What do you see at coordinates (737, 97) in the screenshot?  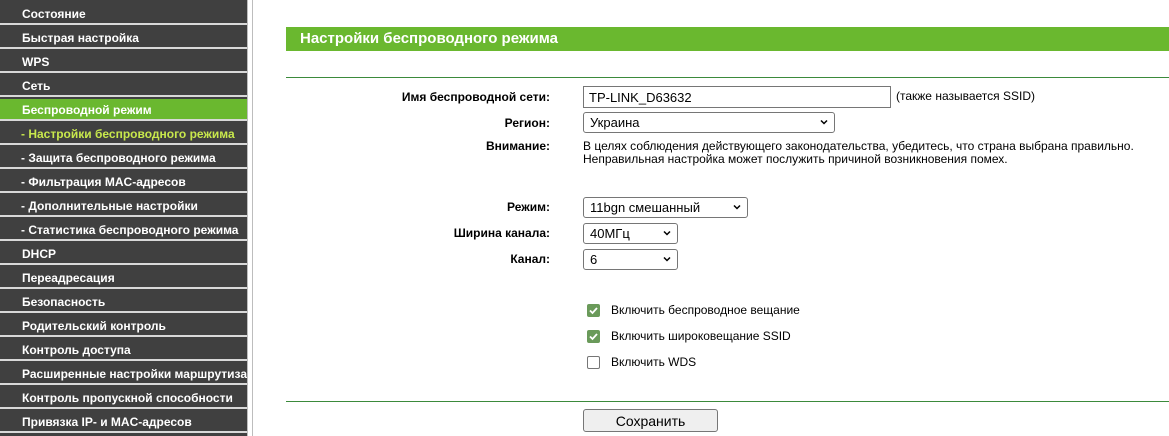 I see `ssid-input` at bounding box center [737, 97].